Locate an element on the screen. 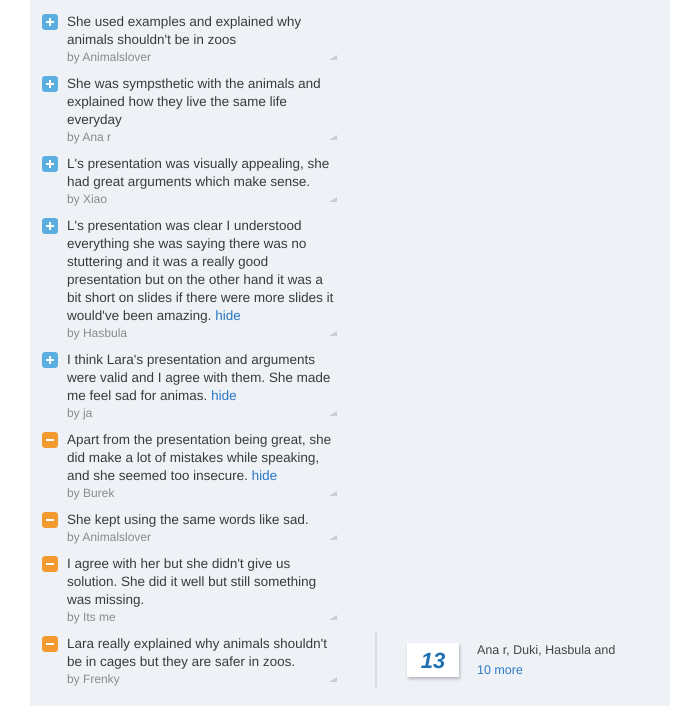  comment-author: by Its me is located at coordinates (91, 617).